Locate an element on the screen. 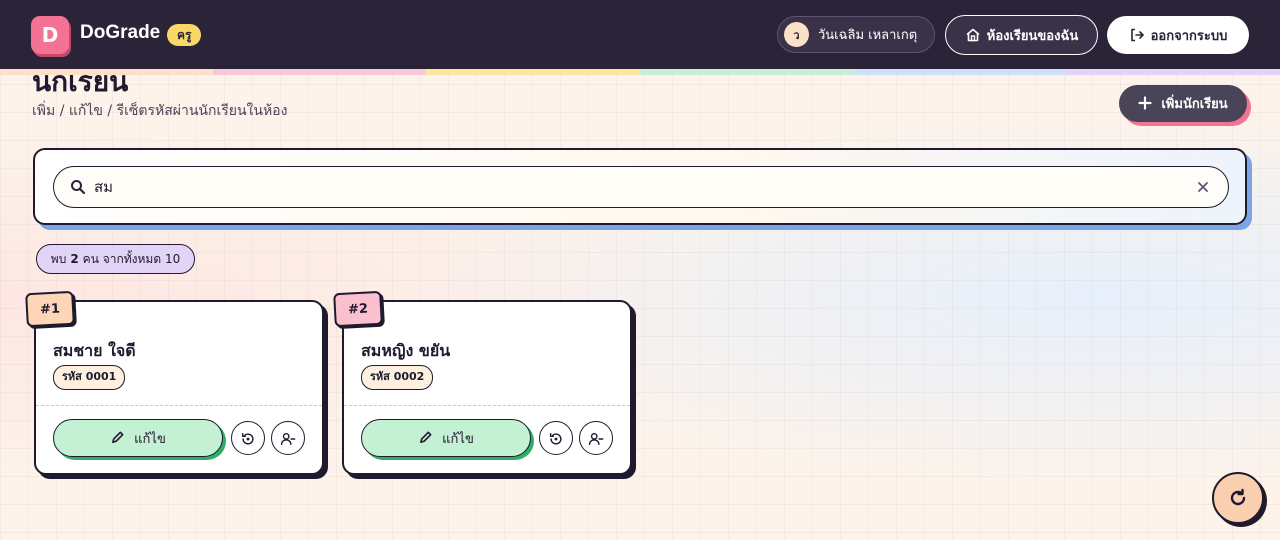 The width and height of the screenshot is (1280, 540). home-icon is located at coordinates (973, 35).